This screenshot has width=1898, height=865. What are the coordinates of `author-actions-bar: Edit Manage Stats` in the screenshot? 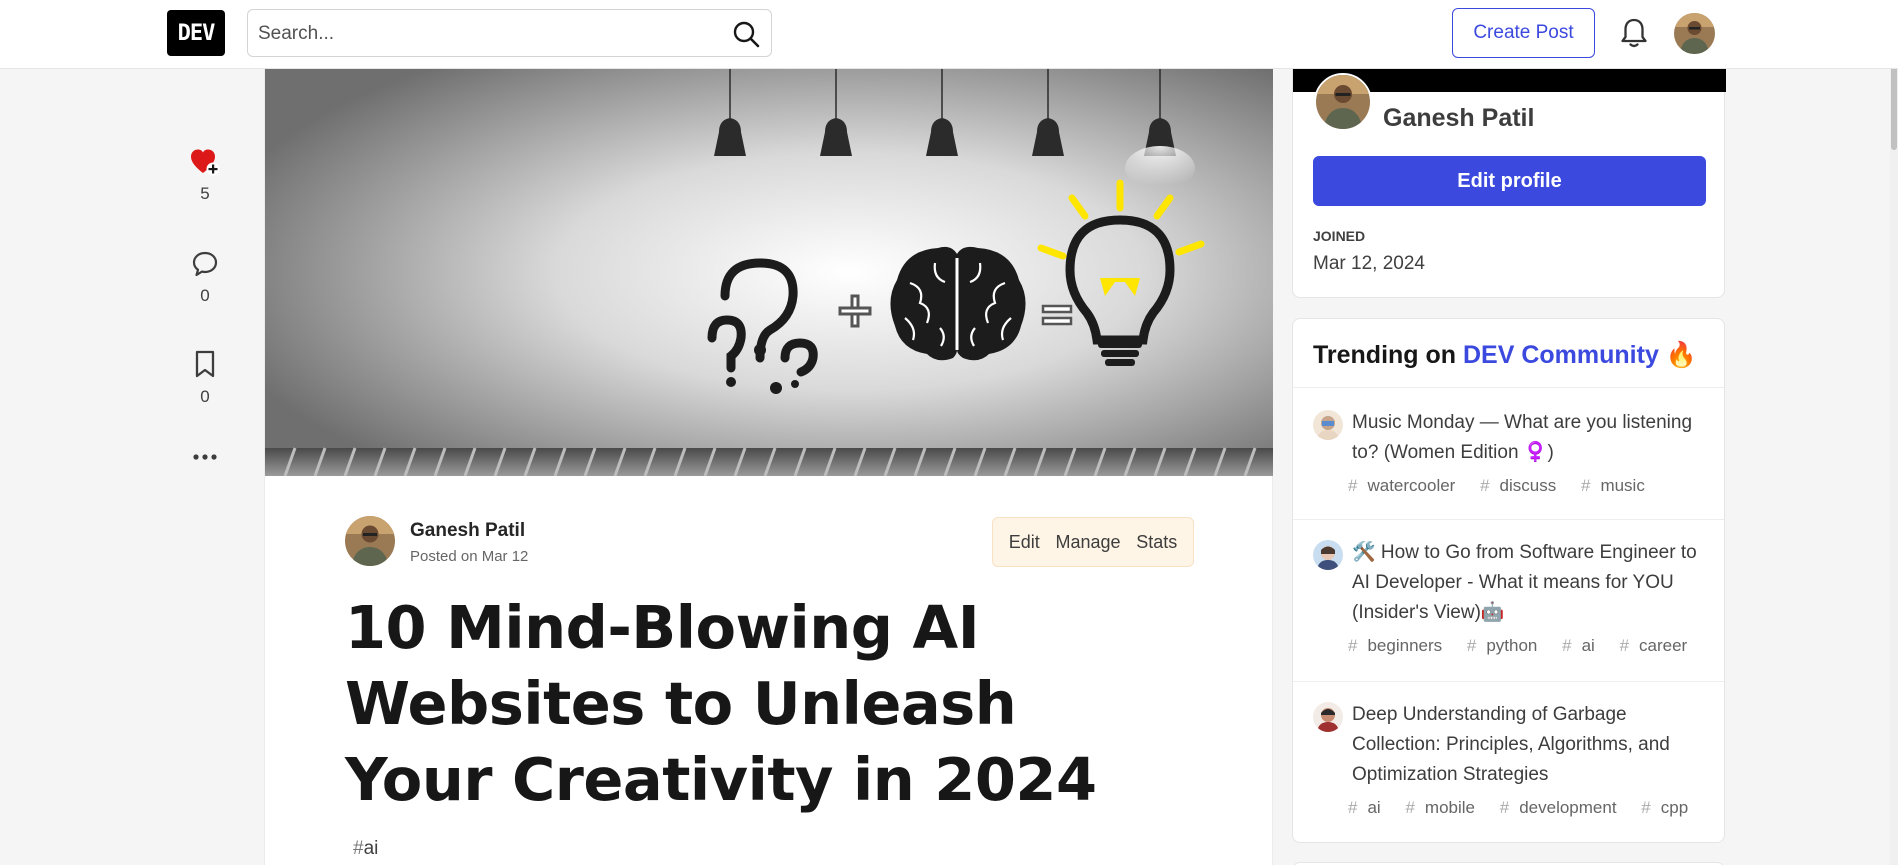 It's located at (1093, 542).